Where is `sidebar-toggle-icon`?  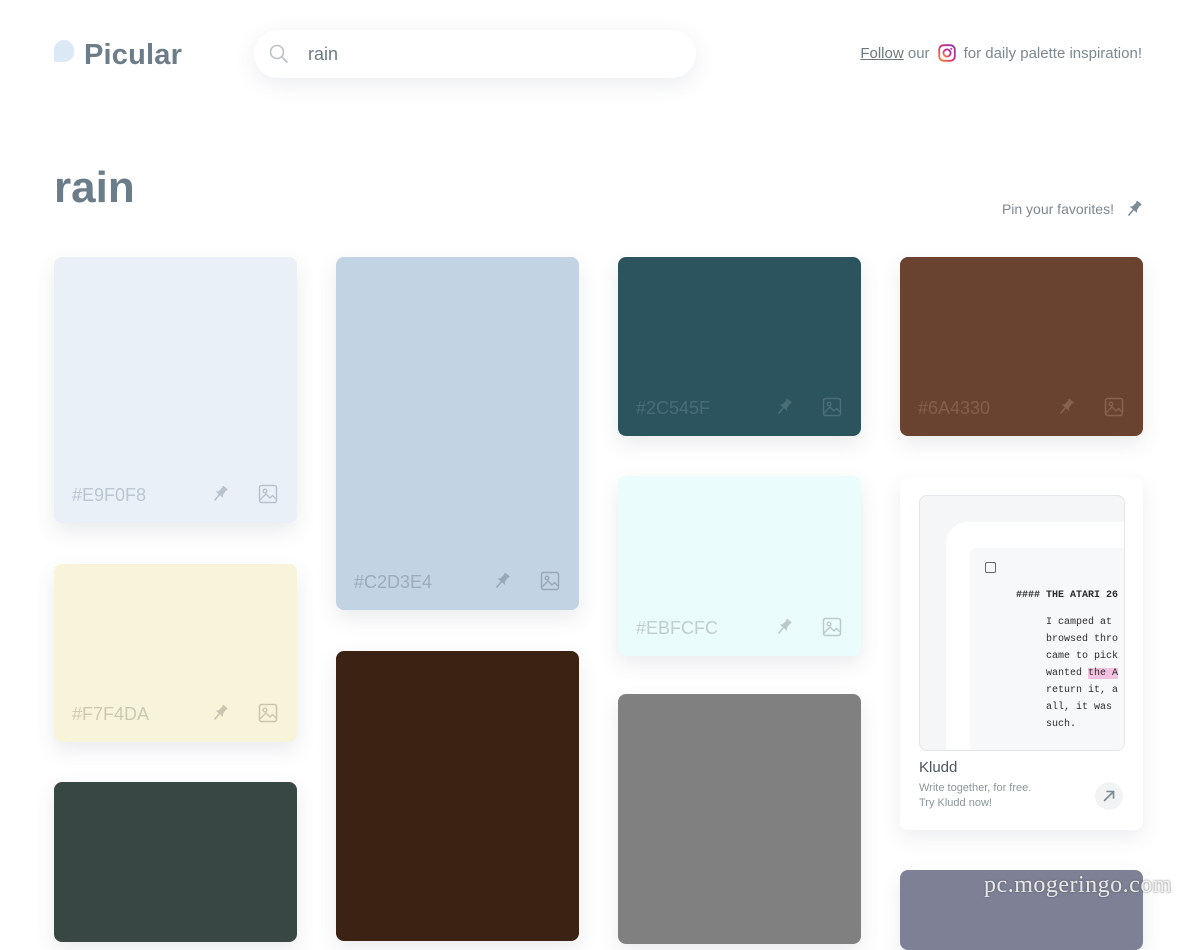 sidebar-toggle-icon is located at coordinates (990, 567).